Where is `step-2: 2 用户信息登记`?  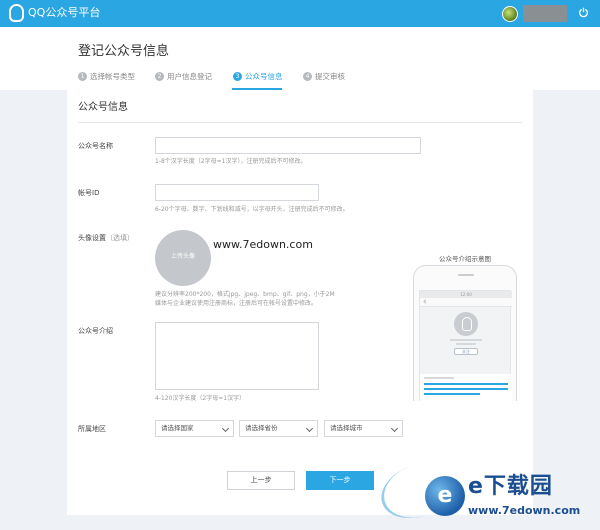
step-2: 2 用户信息登记 is located at coordinates (183, 77).